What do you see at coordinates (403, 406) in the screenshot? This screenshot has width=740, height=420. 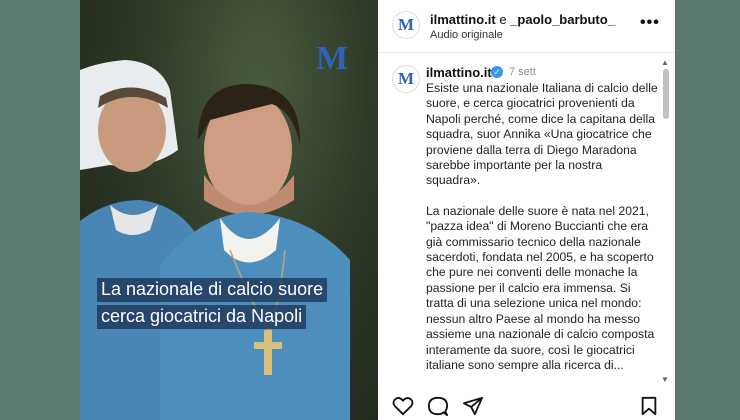 I see `like-icon` at bounding box center [403, 406].